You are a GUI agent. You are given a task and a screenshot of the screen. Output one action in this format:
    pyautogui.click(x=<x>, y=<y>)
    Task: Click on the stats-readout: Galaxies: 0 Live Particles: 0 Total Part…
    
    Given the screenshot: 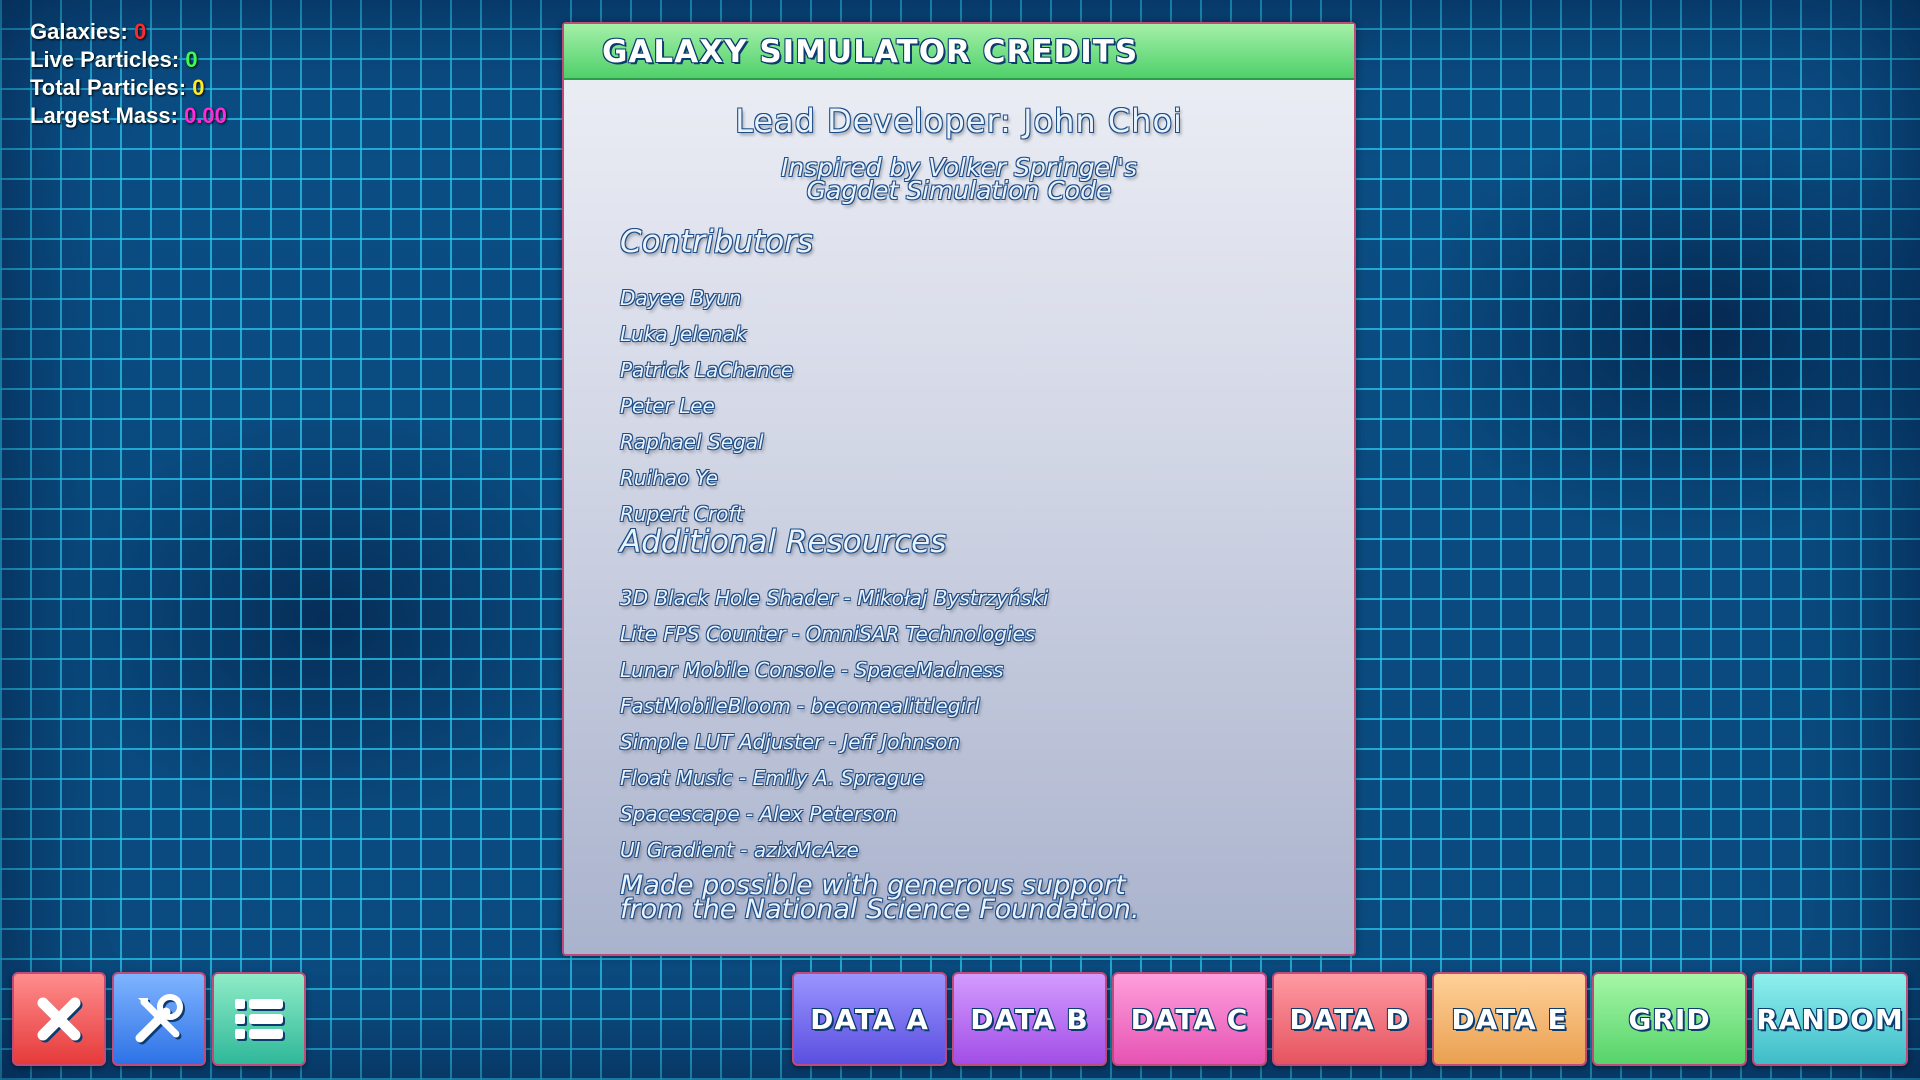 What is the action you would take?
    pyautogui.click(x=128, y=74)
    